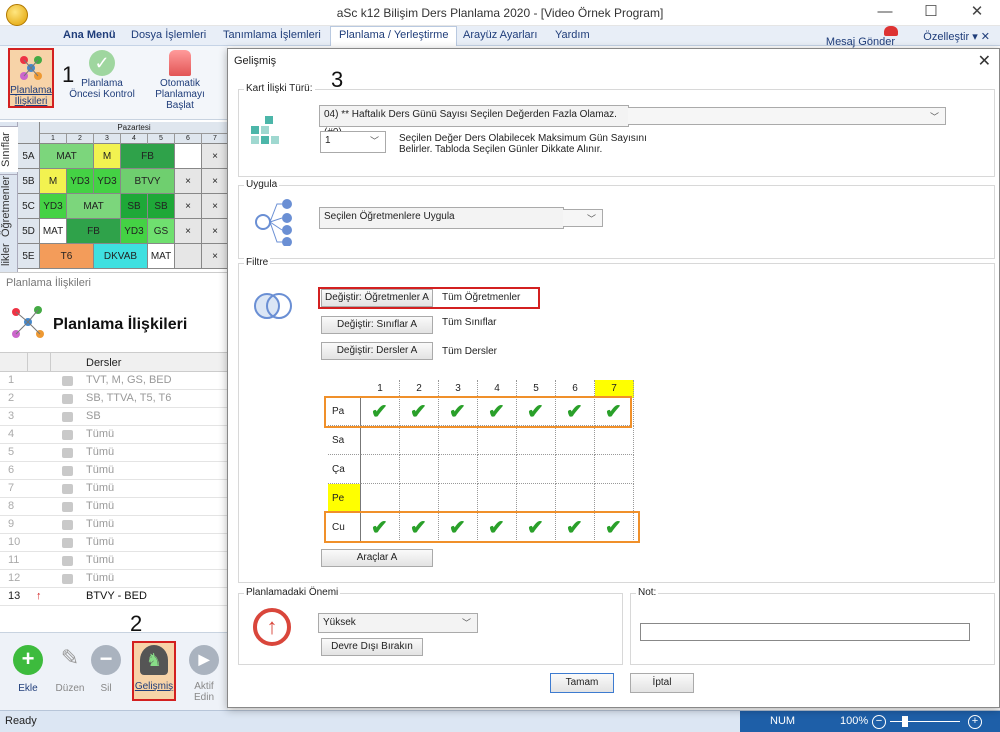 This screenshot has width=1000, height=732. Describe the element at coordinates (905, 721) in the screenshot. I see `zoom-thumb` at that location.